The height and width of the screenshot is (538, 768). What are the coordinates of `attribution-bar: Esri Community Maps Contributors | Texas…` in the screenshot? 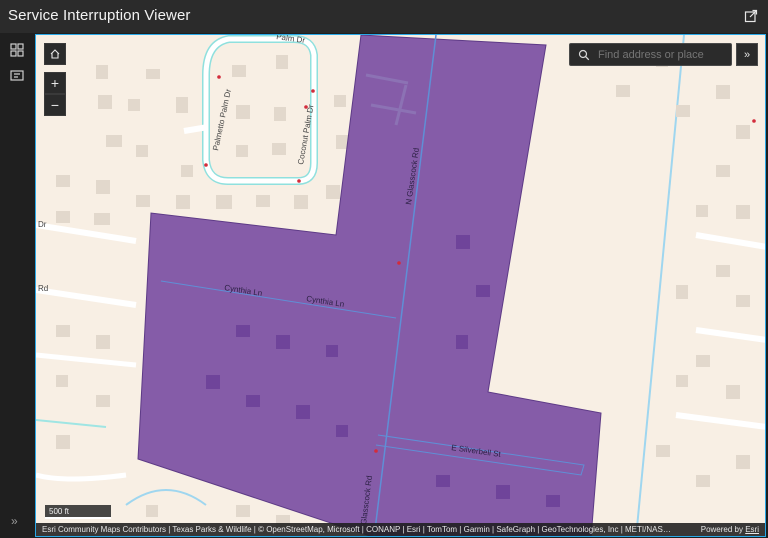 It's located at (400, 529).